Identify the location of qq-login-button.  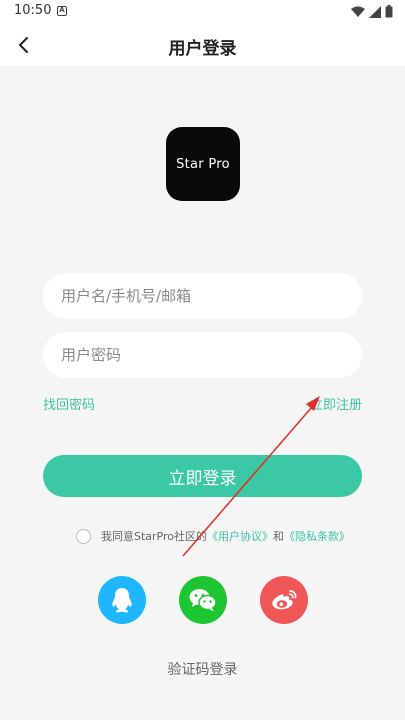
(122, 600).